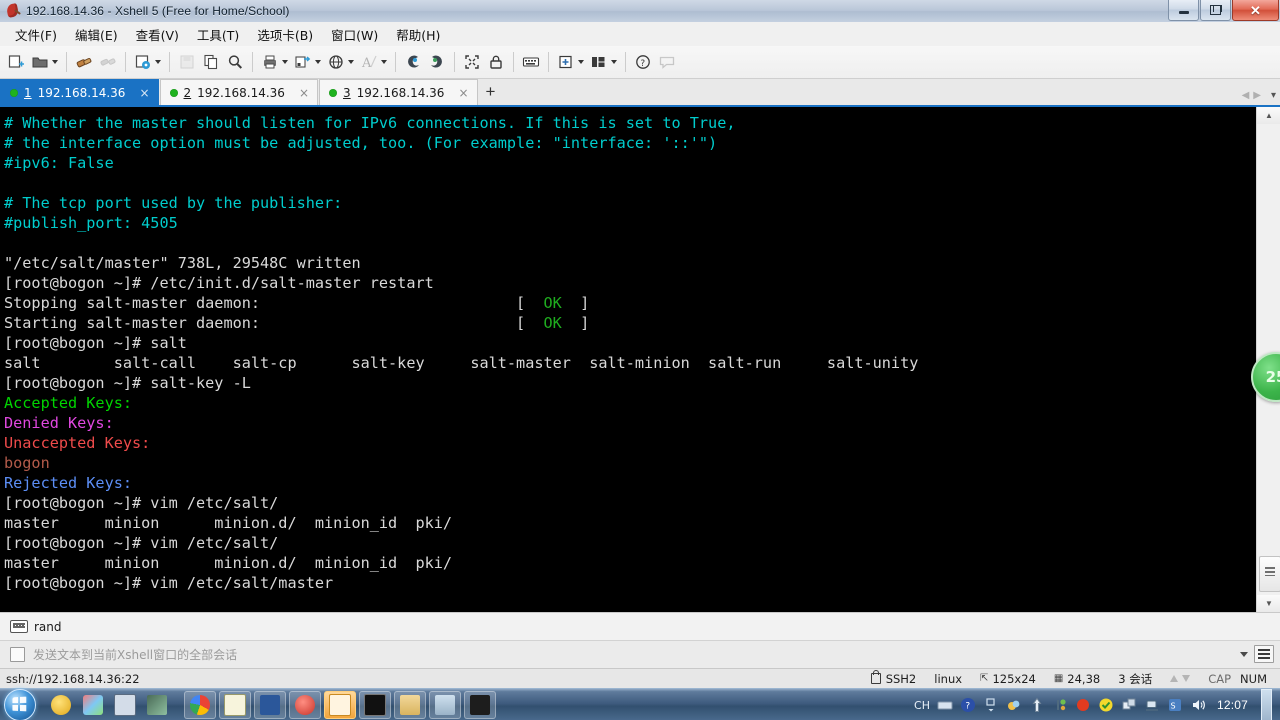  What do you see at coordinates (1014, 705) in the screenshot?
I see `tray-cloud-icon` at bounding box center [1014, 705].